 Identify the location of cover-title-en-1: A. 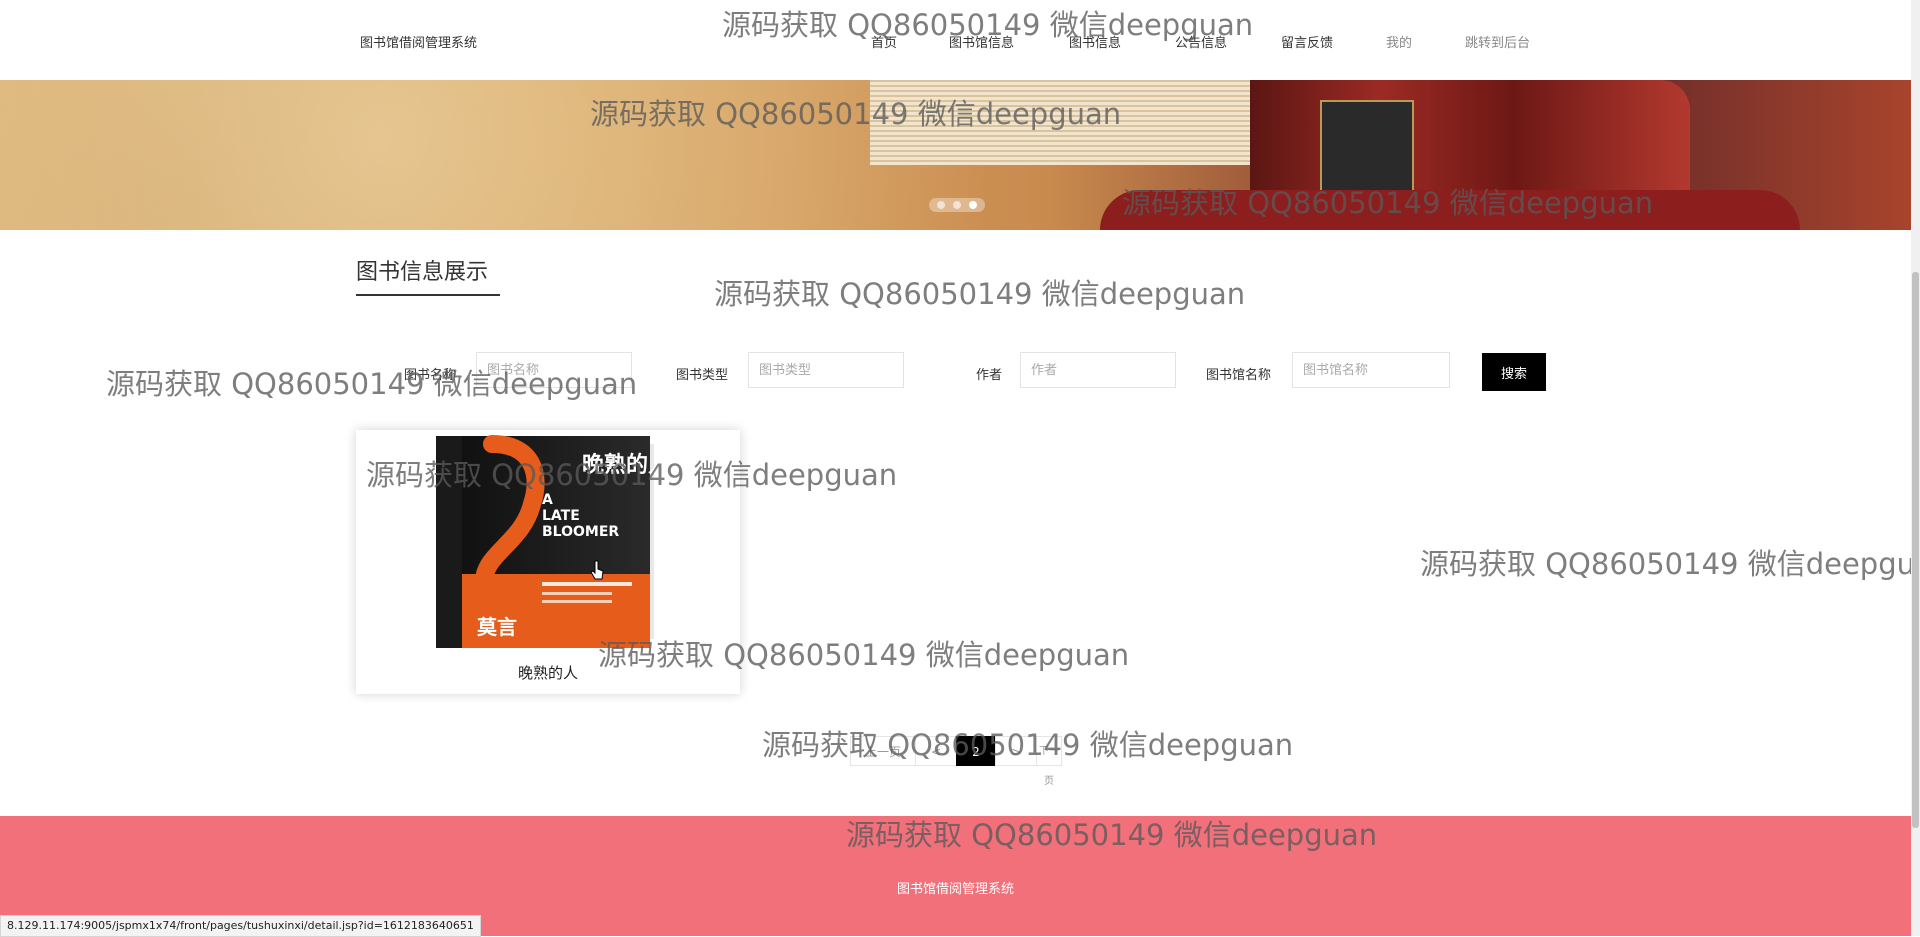
(547, 500).